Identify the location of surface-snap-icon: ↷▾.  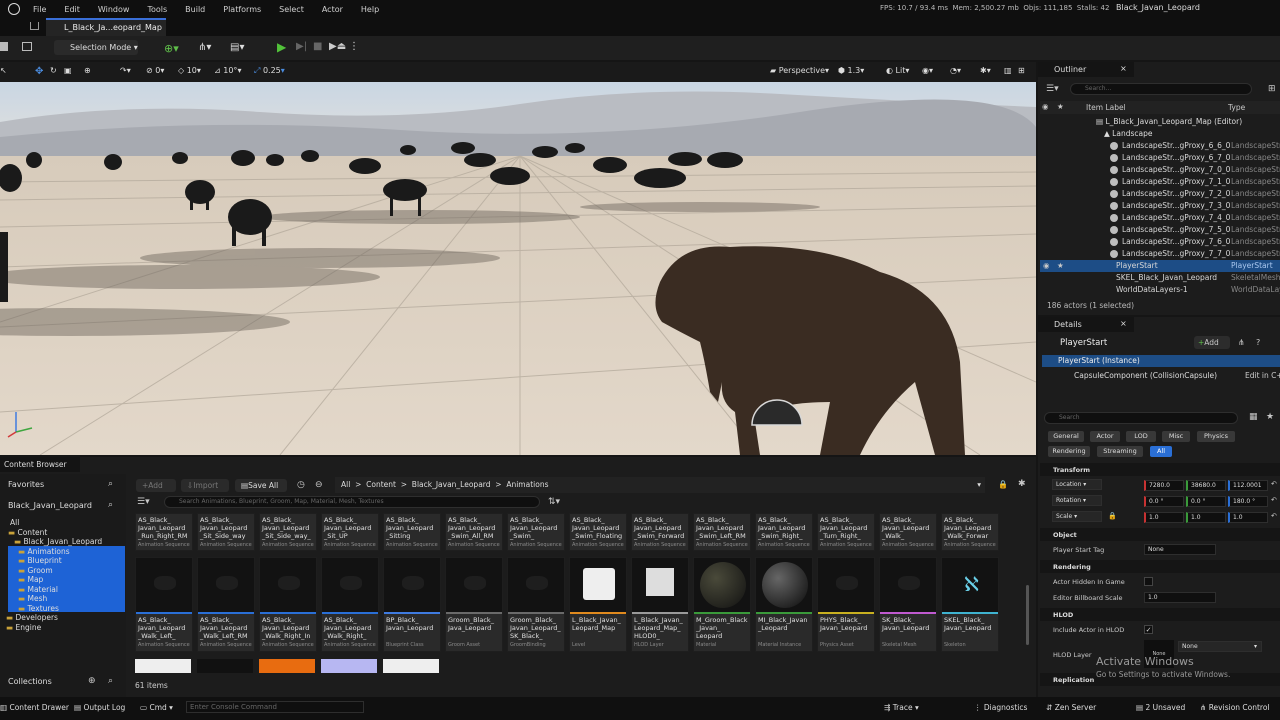
(125, 70).